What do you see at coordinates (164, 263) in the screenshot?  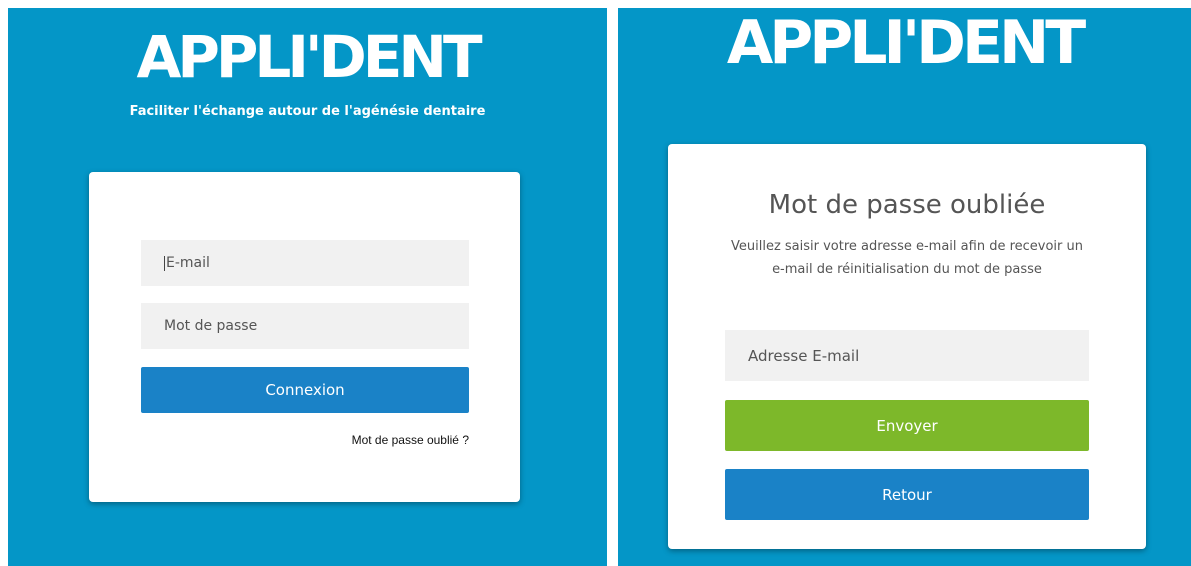 I see `text-cursor` at bounding box center [164, 263].